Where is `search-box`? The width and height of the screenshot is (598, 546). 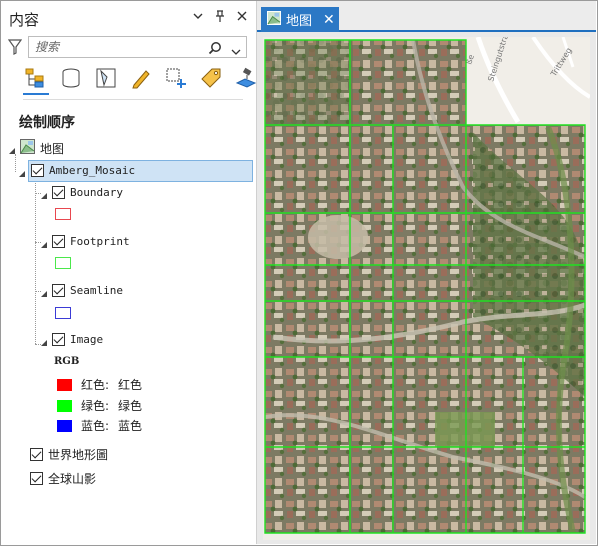 search-box is located at coordinates (137, 47).